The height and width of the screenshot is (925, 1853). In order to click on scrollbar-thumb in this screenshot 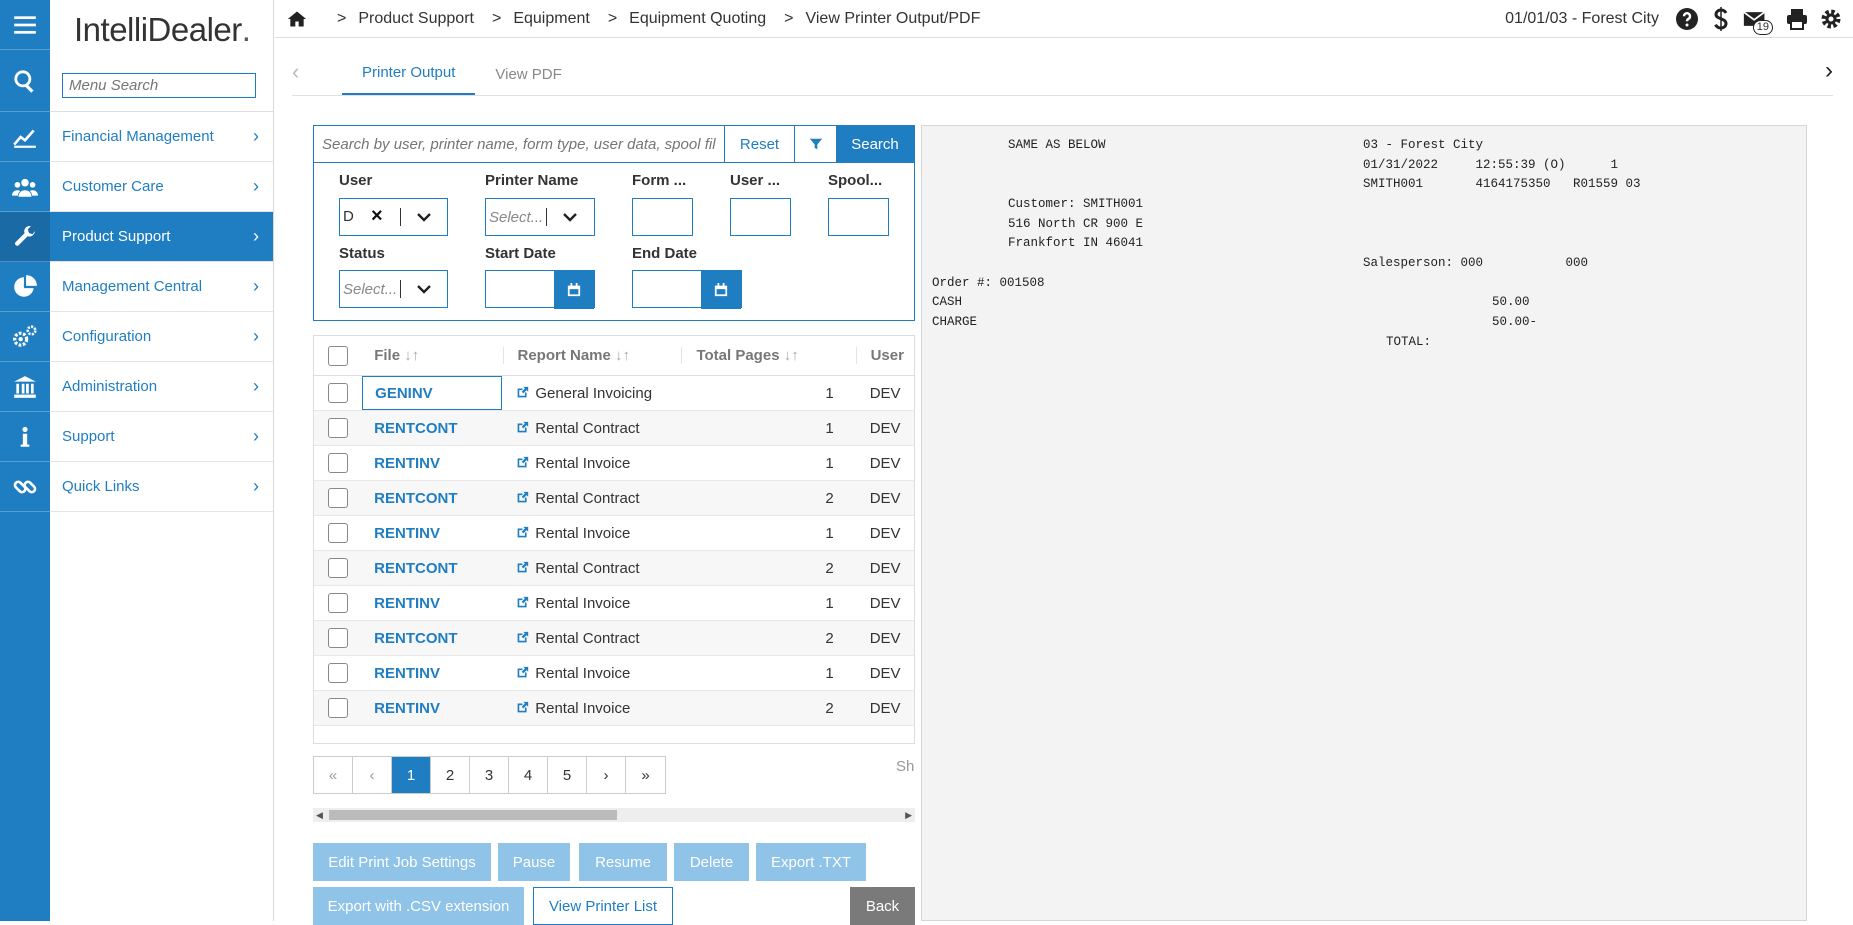, I will do `click(473, 815)`.